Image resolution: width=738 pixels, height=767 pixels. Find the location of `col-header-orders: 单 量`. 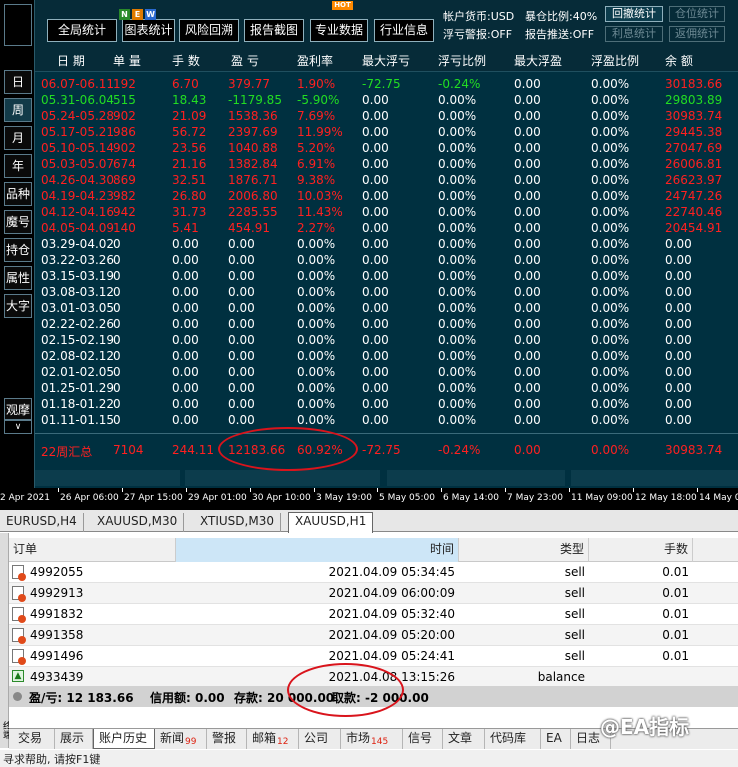

col-header-orders: 单 量 is located at coordinates (127, 60).